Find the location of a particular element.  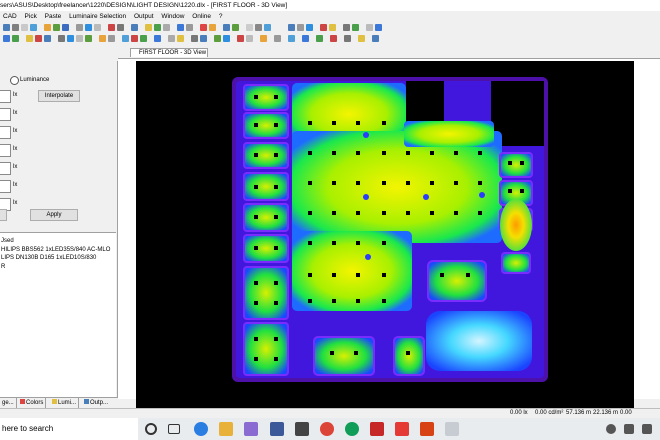

menu-help: ? is located at coordinates (221, 16).